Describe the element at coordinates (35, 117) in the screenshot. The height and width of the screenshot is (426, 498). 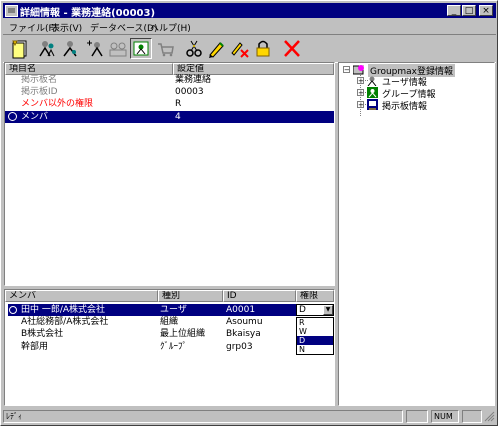
I see `property-name: メンバ` at that location.